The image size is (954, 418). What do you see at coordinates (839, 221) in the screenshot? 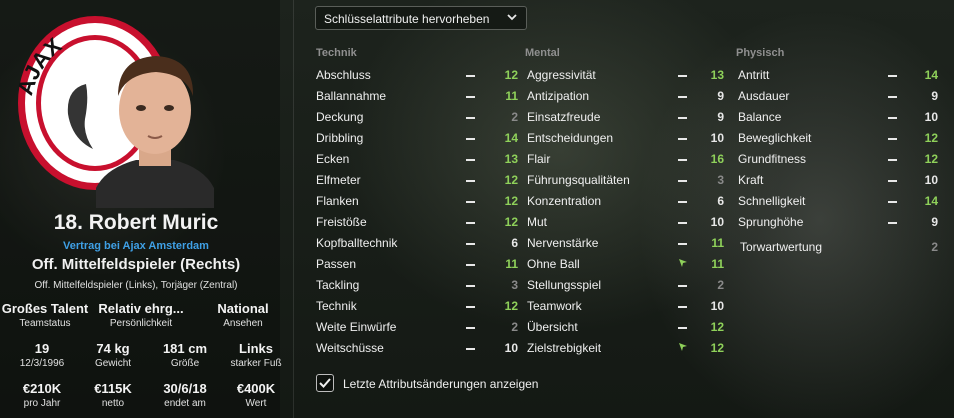
I see `attribute-row-physisch: Sprunghöhe 9` at bounding box center [839, 221].